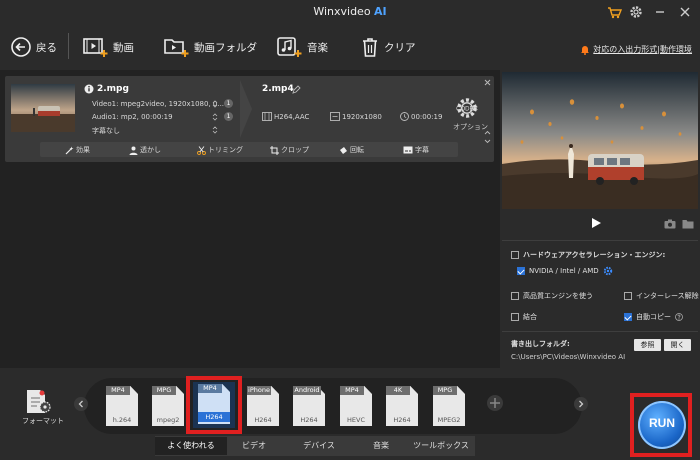 The width and height of the screenshot is (700, 460). I want to click on selected-format-tile: MP4 H264, so click(214, 405).